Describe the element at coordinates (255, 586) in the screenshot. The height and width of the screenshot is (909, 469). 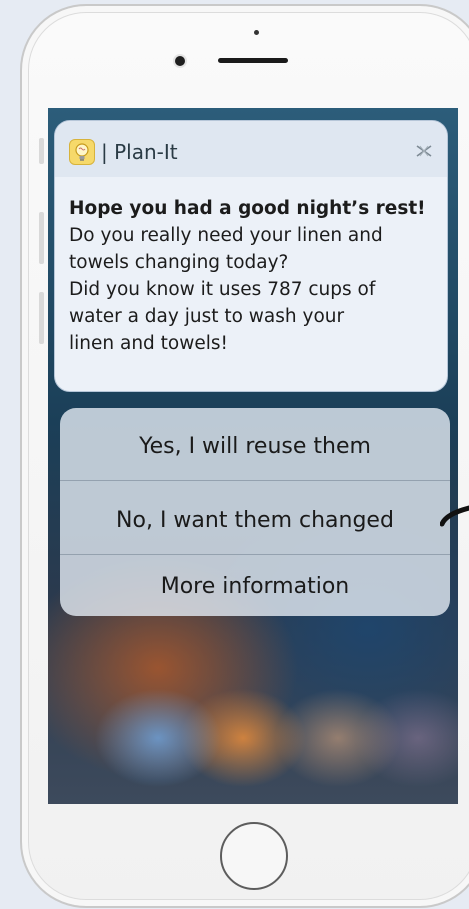
I see `more-information-button: More information` at that location.